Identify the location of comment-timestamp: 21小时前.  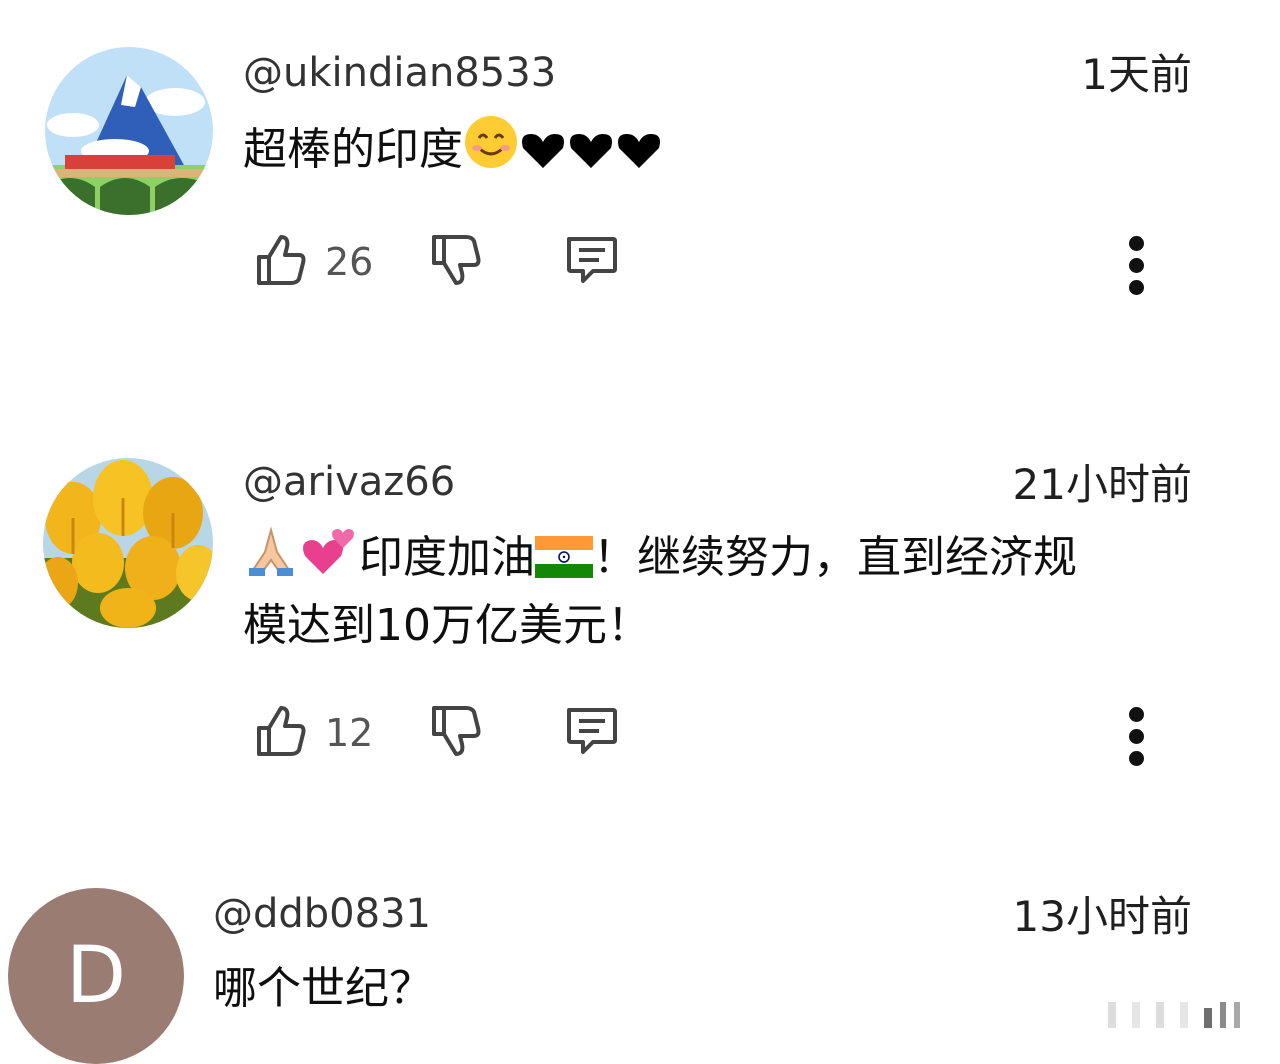
(1102, 484).